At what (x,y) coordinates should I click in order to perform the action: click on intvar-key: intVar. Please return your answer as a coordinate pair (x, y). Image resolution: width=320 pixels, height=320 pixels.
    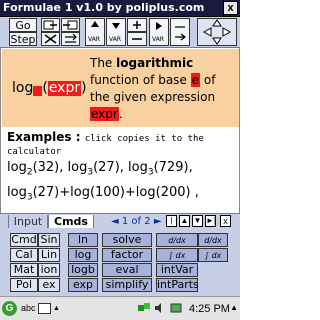
    Looking at the image, I should click on (177, 270).